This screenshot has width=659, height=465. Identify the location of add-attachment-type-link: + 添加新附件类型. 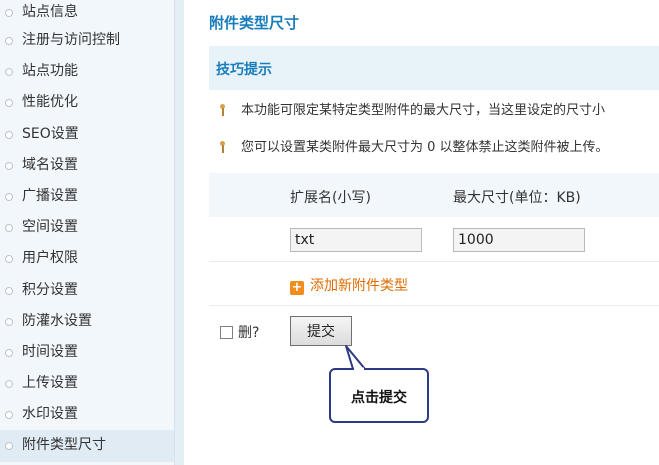
(349, 285).